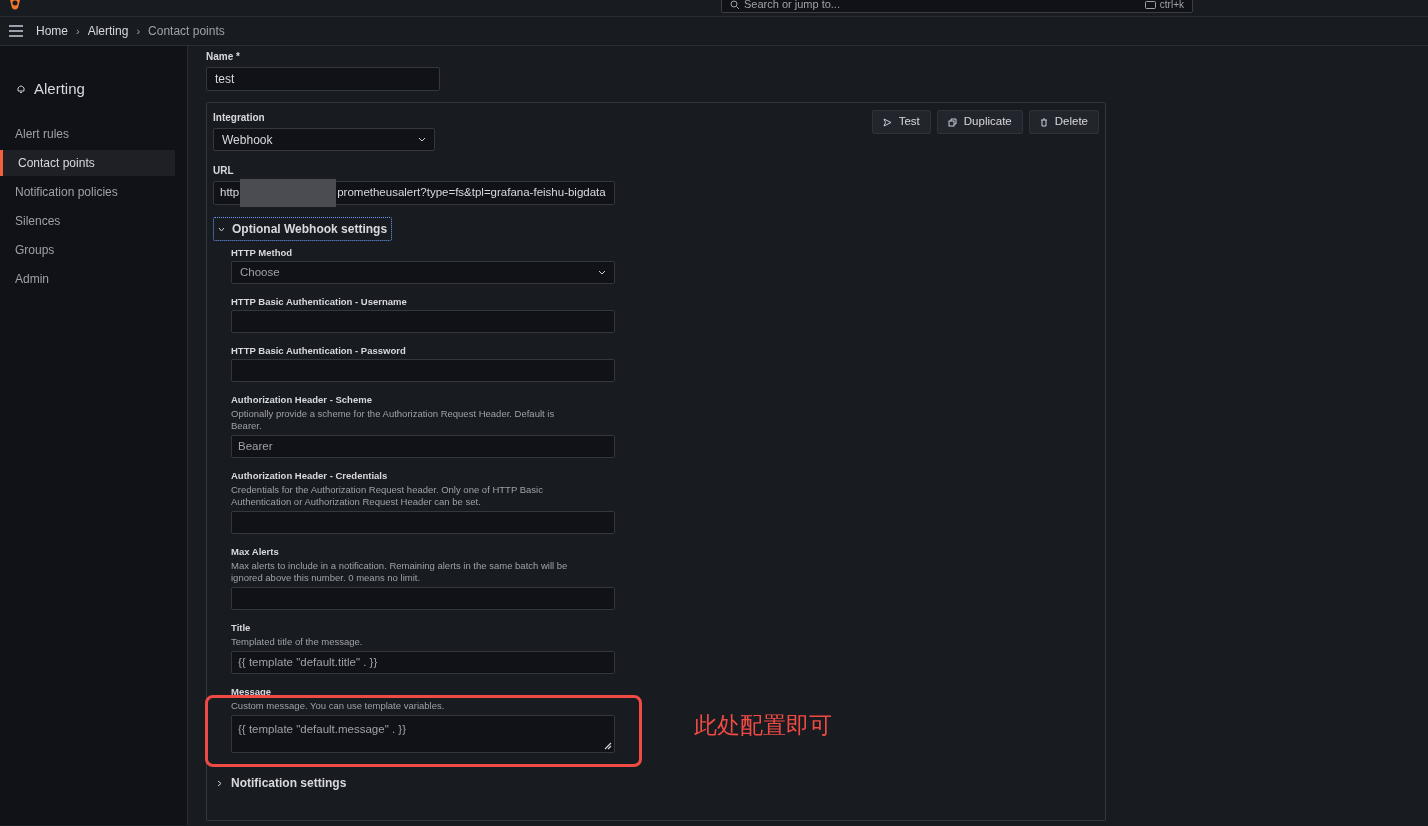 This screenshot has width=1428, height=826. What do you see at coordinates (423, 446) in the screenshot?
I see `input-field: Bearer` at bounding box center [423, 446].